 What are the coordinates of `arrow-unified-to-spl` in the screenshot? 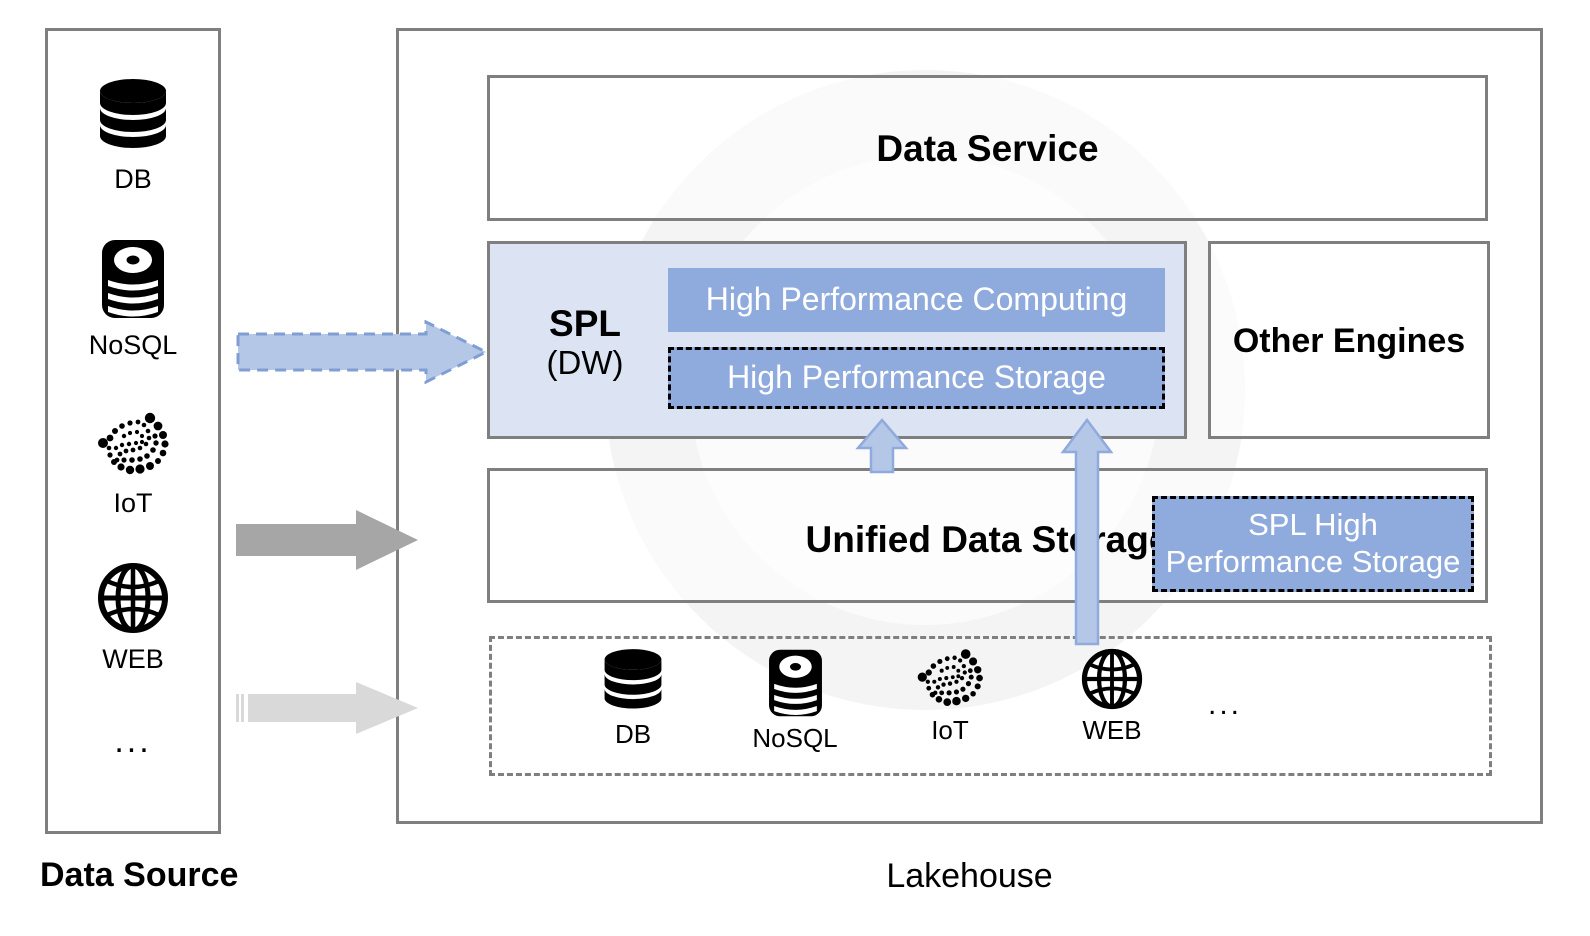 It's located at (882, 446).